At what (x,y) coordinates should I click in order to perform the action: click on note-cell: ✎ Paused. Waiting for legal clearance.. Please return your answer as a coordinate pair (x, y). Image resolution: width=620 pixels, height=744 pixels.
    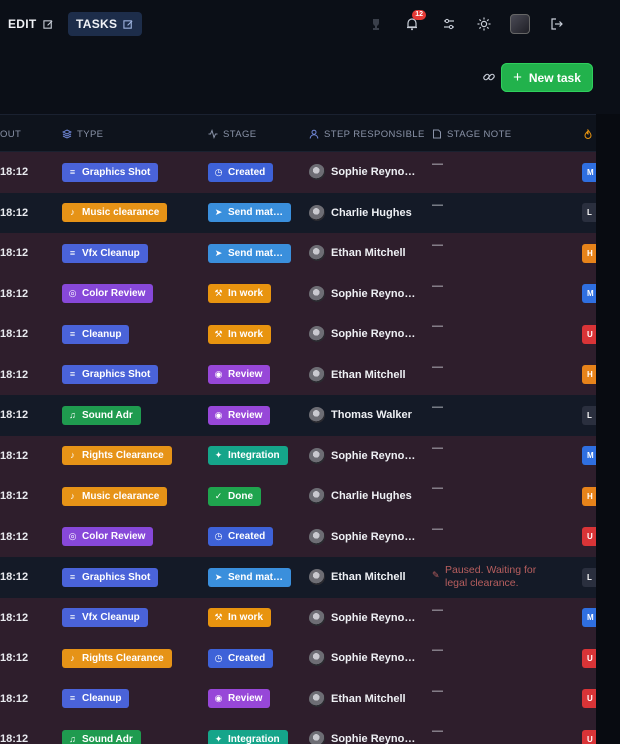
    Looking at the image, I should click on (487, 577).